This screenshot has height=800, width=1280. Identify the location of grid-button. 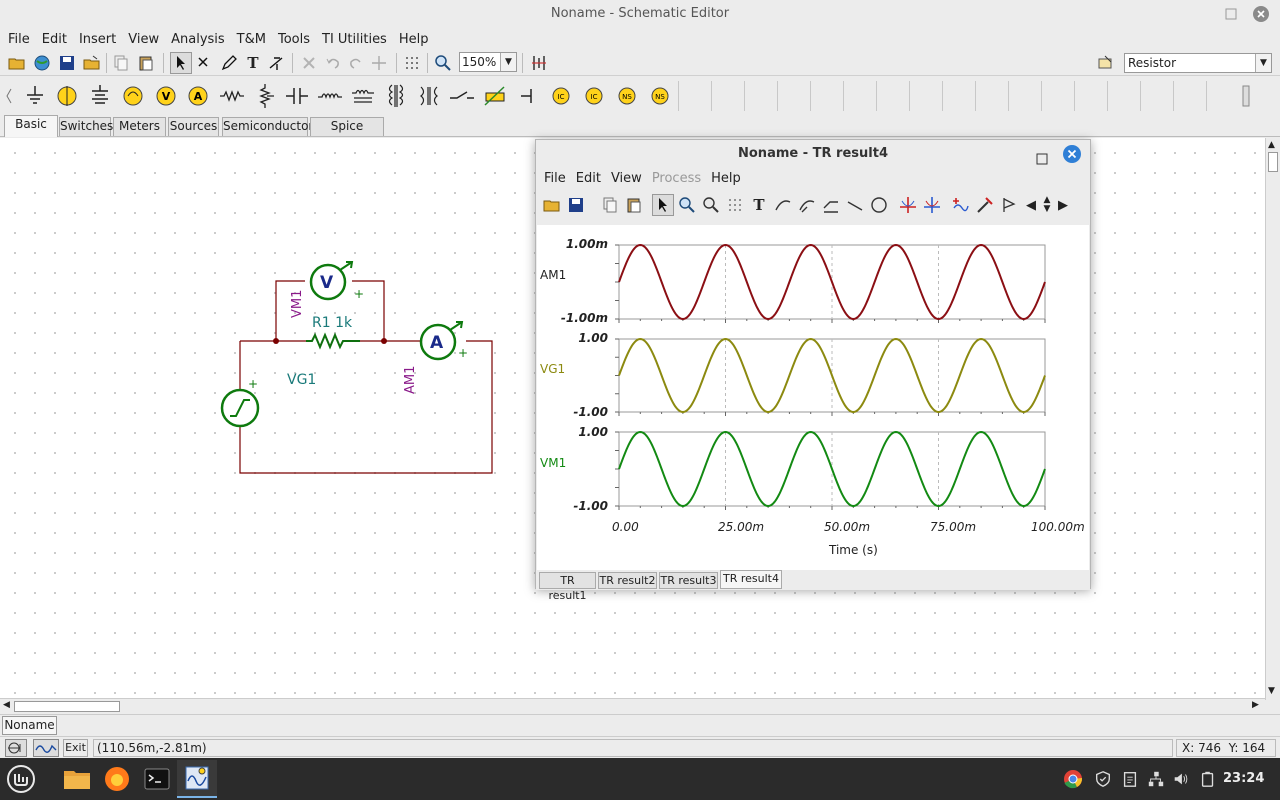
(412, 63).